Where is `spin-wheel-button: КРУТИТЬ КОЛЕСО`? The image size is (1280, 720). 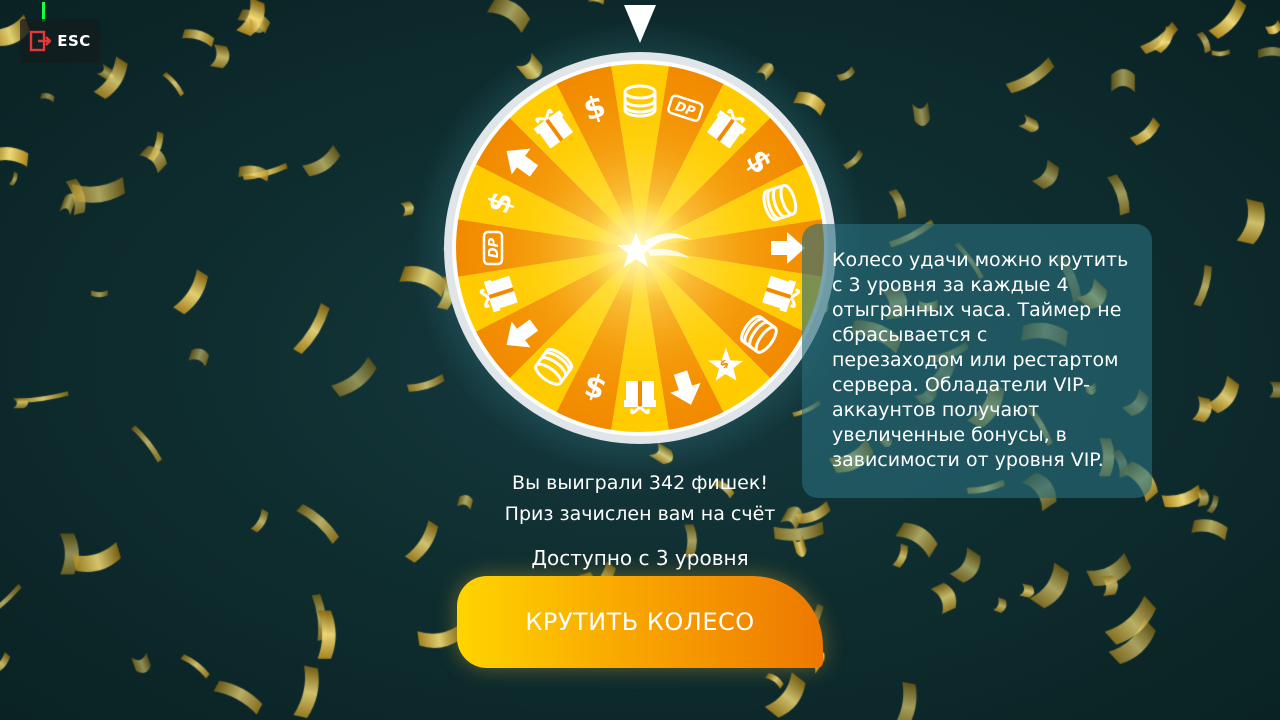 spin-wheel-button: КРУТИТЬ КОЛЕСО is located at coordinates (640, 622).